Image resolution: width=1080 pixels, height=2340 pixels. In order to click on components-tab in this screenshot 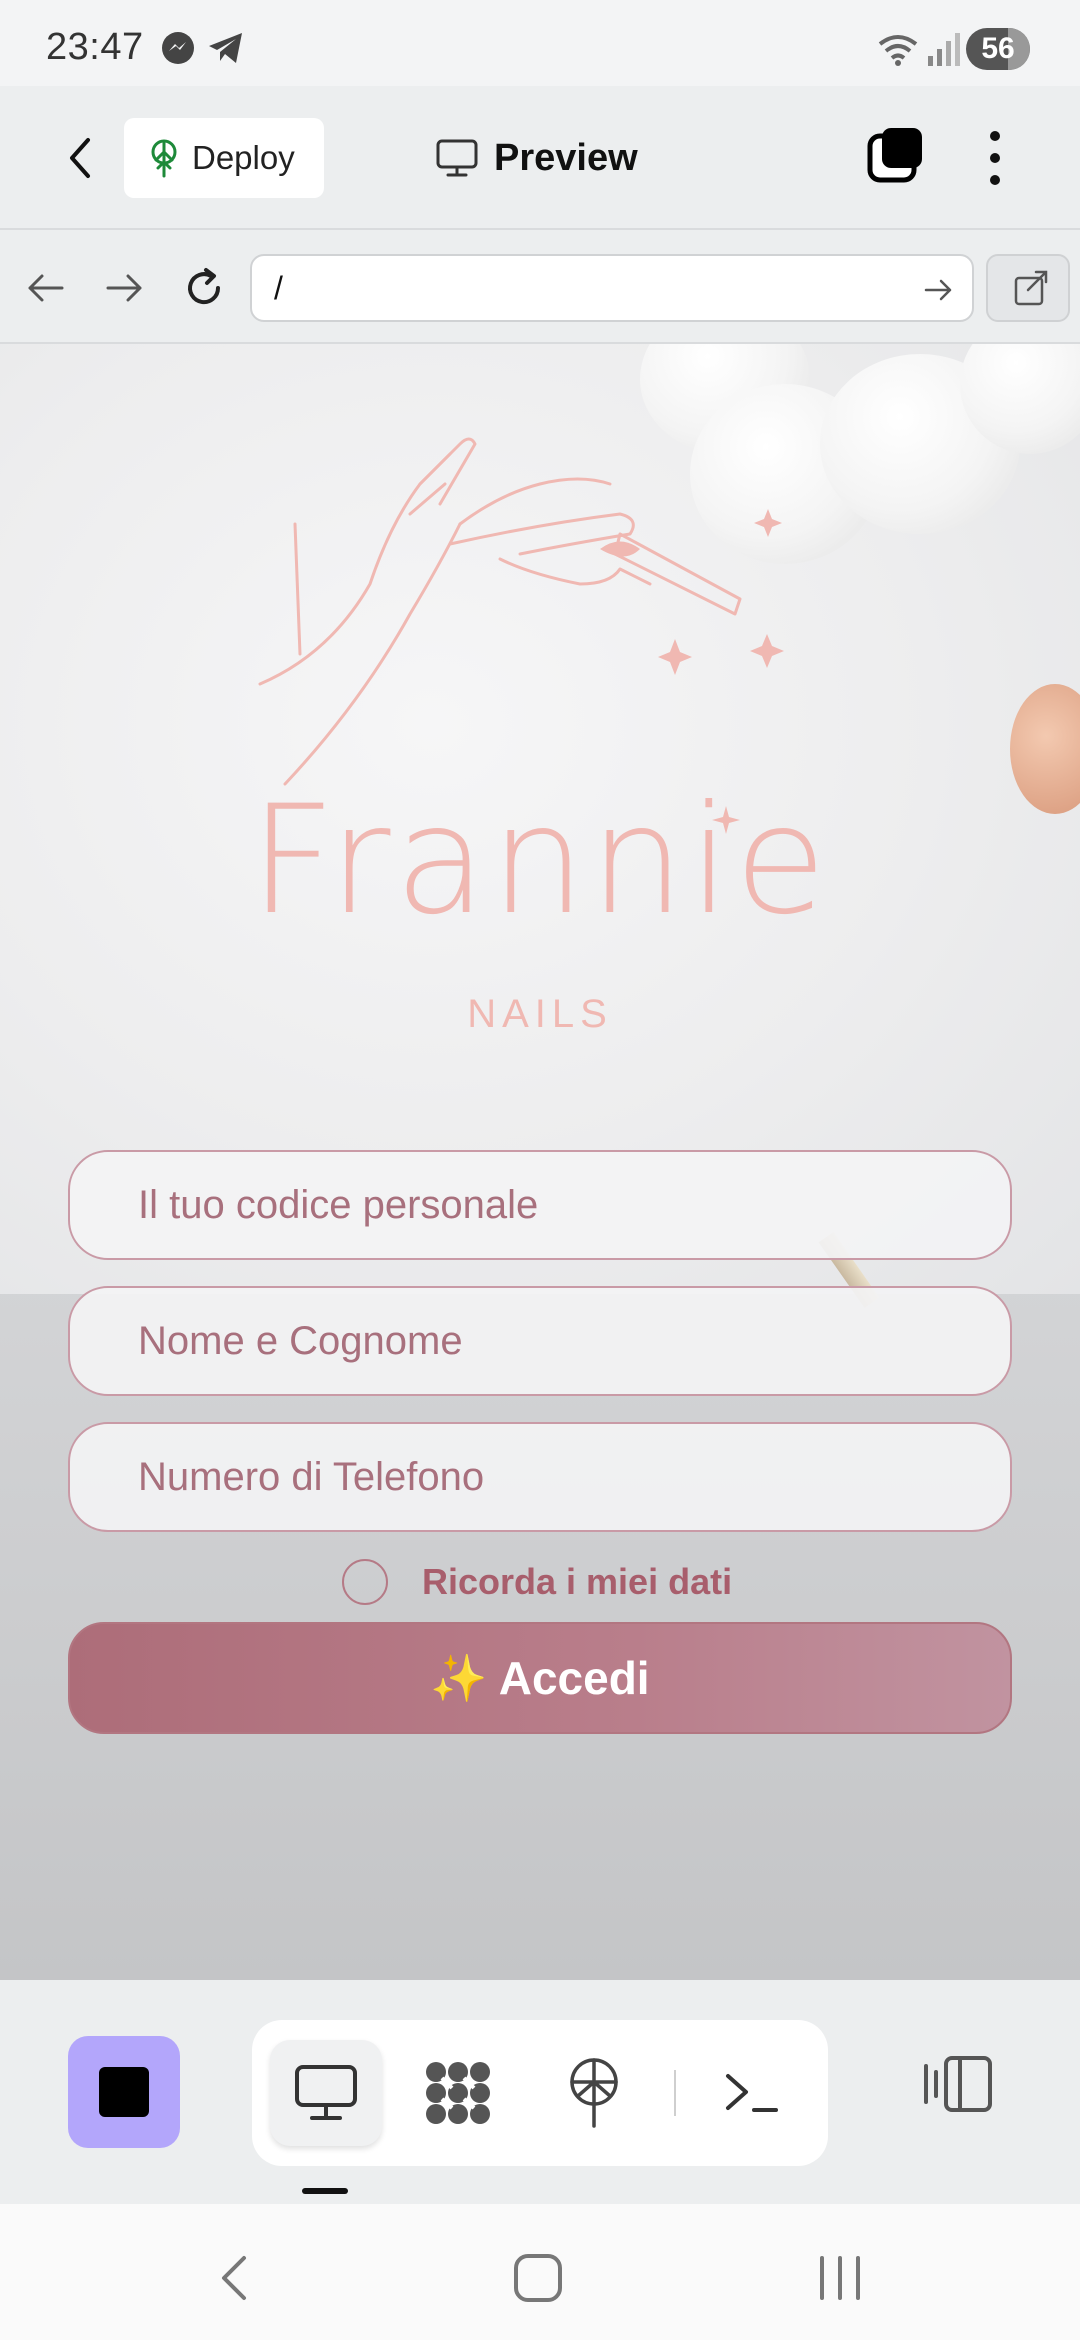, I will do `click(458, 2093)`.